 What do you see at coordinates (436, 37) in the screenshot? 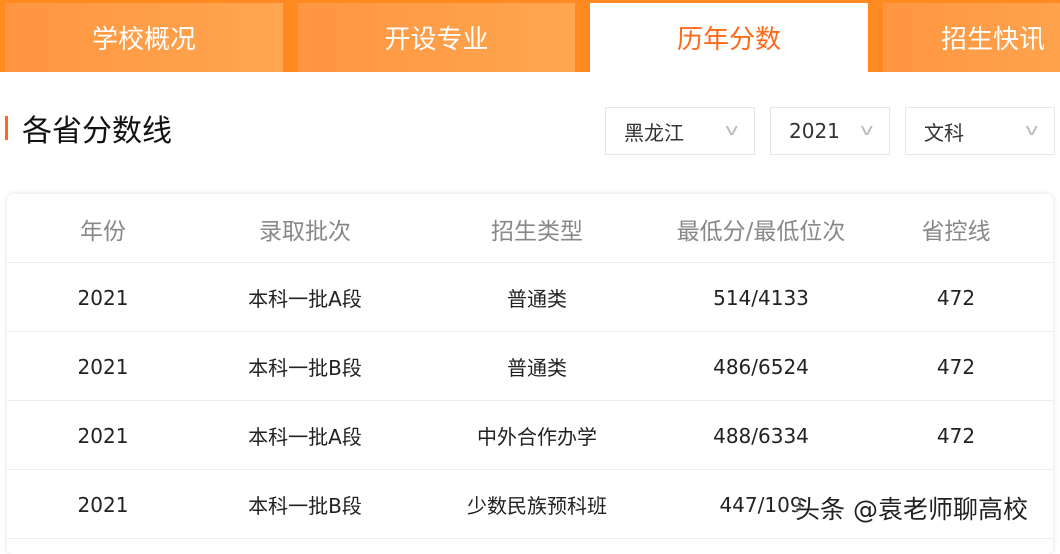
I see `tab-majors: 开设专业` at bounding box center [436, 37].